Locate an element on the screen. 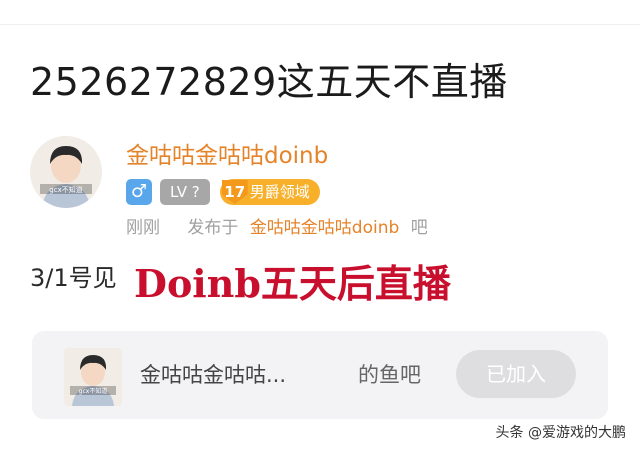 This screenshot has height=453, width=640. forum-suffix: 的鱼吧 is located at coordinates (389, 375).